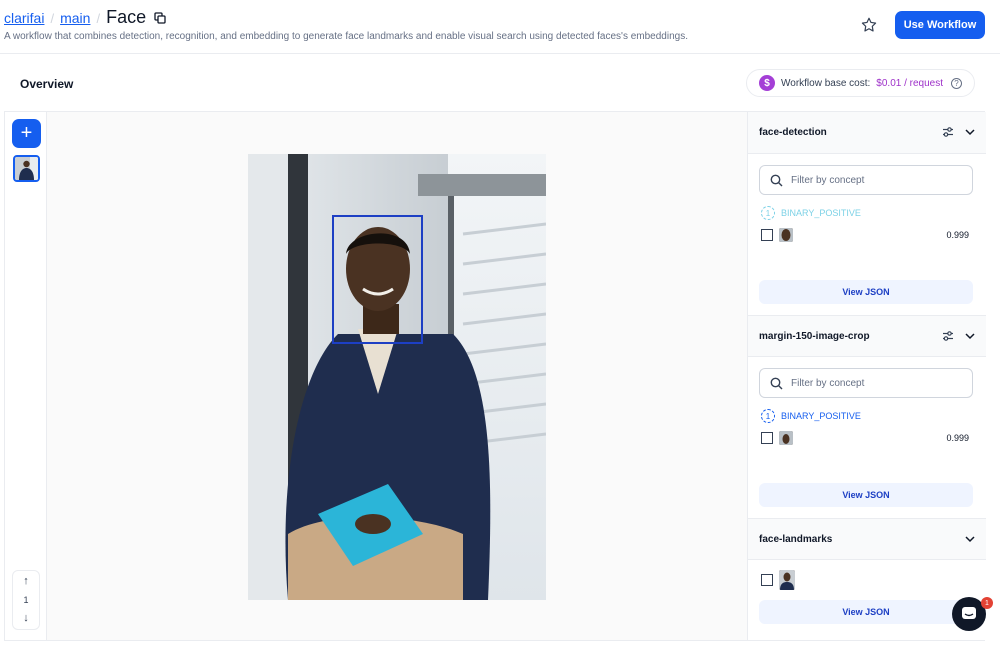  I want to click on region-row, so click(867, 580).